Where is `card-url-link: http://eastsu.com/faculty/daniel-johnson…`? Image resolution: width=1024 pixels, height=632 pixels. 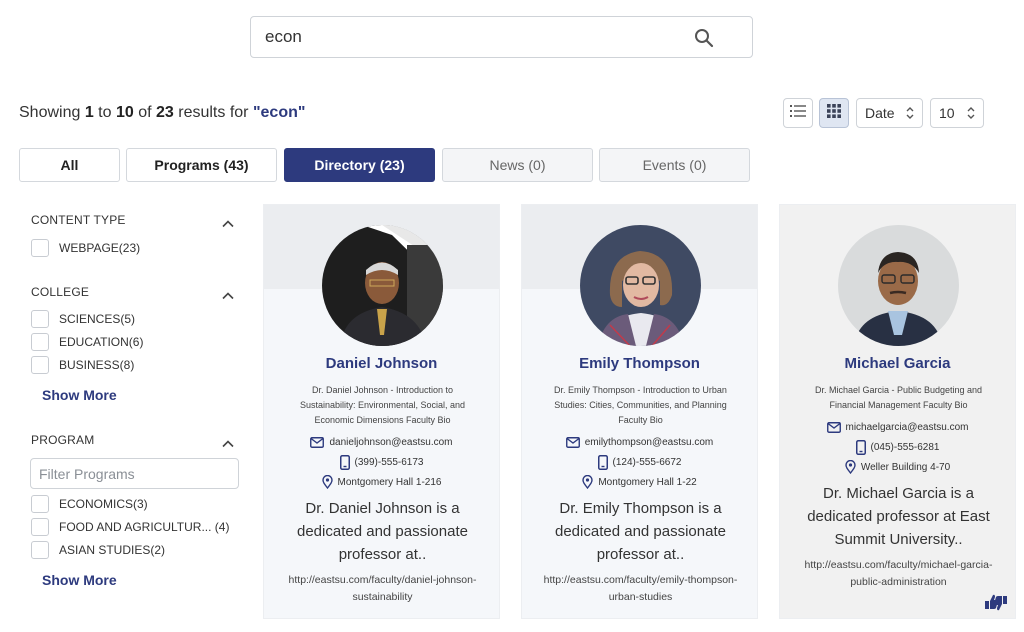
card-url-link: http://eastsu.com/faculty/daniel-johnson… is located at coordinates (382, 589).